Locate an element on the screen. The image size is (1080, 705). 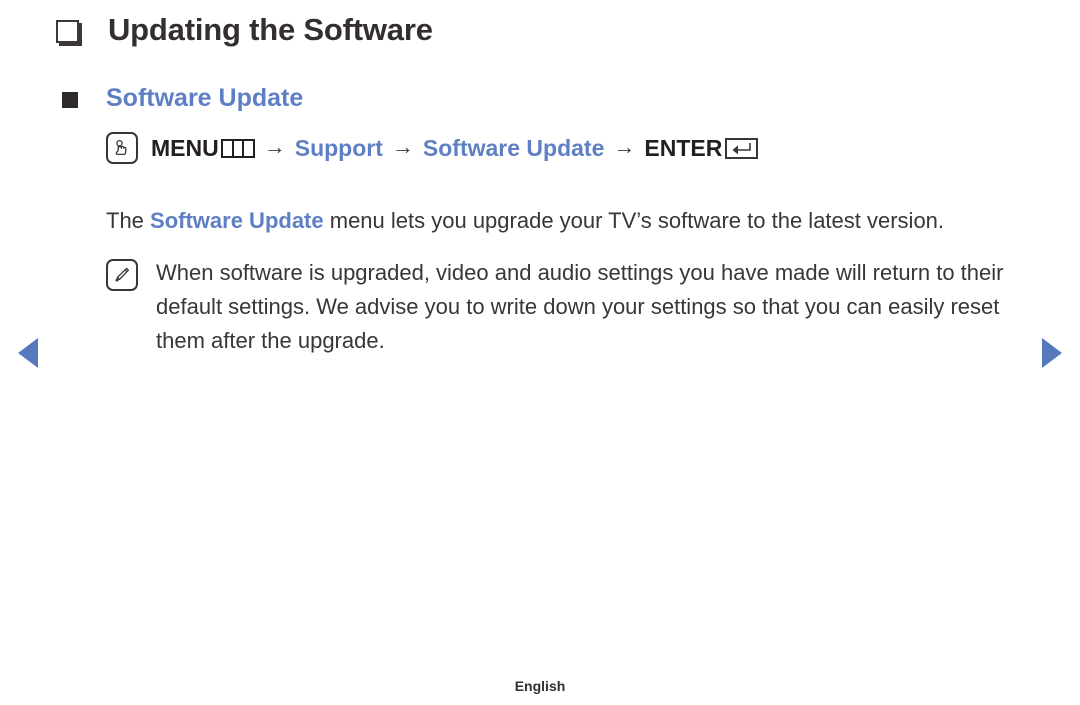
menu-bars-box-icon is located at coordinates (237, 148).